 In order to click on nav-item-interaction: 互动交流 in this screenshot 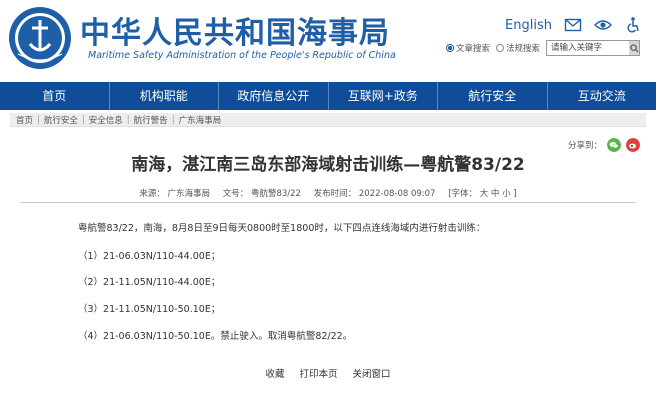, I will do `click(602, 96)`.